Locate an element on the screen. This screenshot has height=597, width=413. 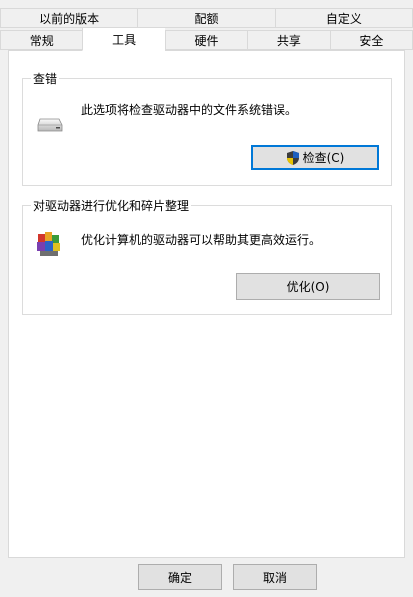
cancel-button: 取消 is located at coordinates (275, 577).